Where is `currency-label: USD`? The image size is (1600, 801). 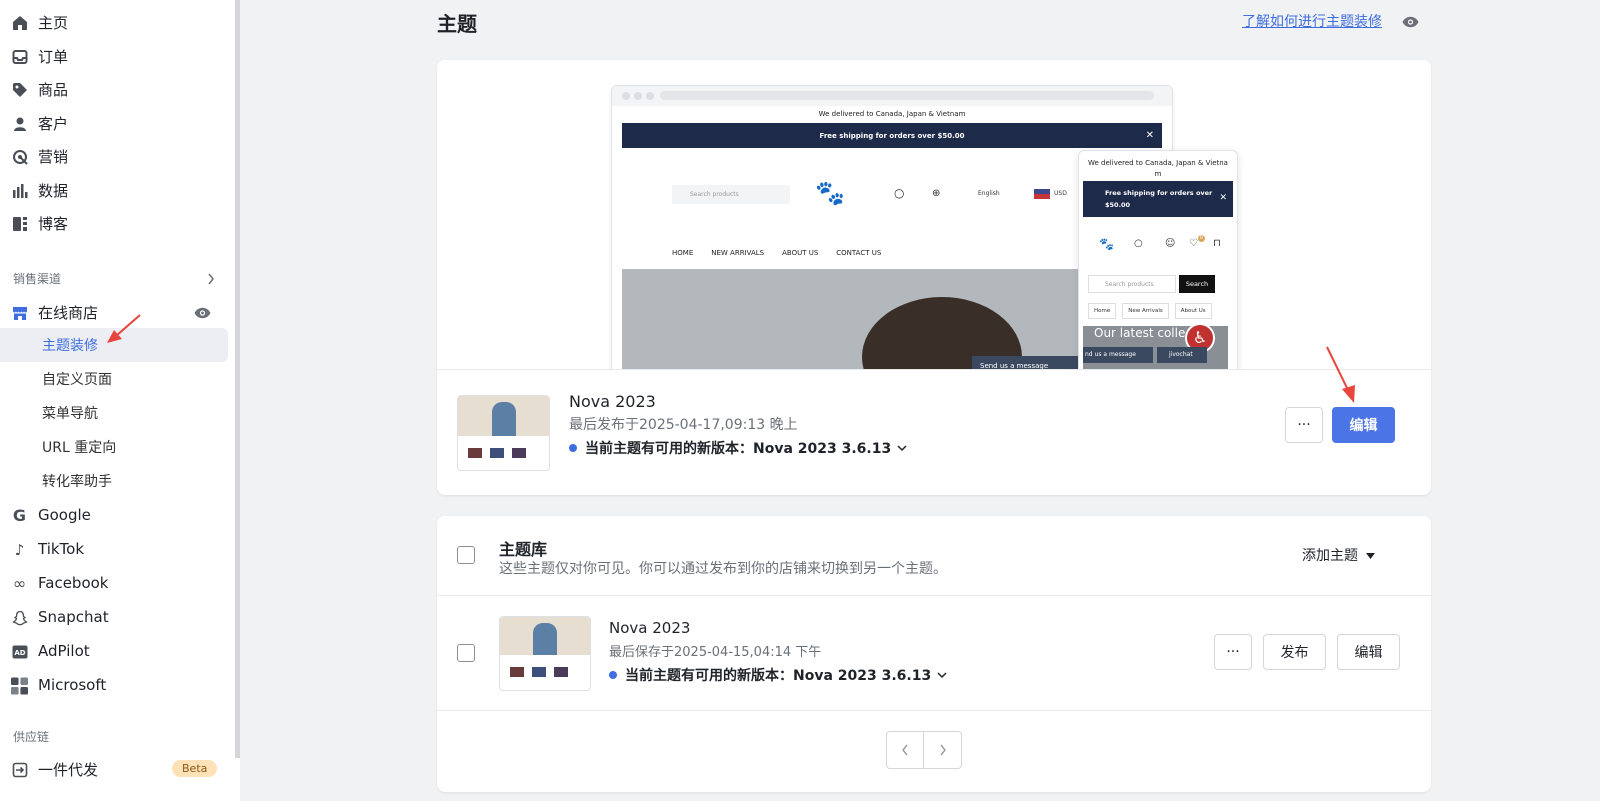
currency-label: USD is located at coordinates (1060, 193).